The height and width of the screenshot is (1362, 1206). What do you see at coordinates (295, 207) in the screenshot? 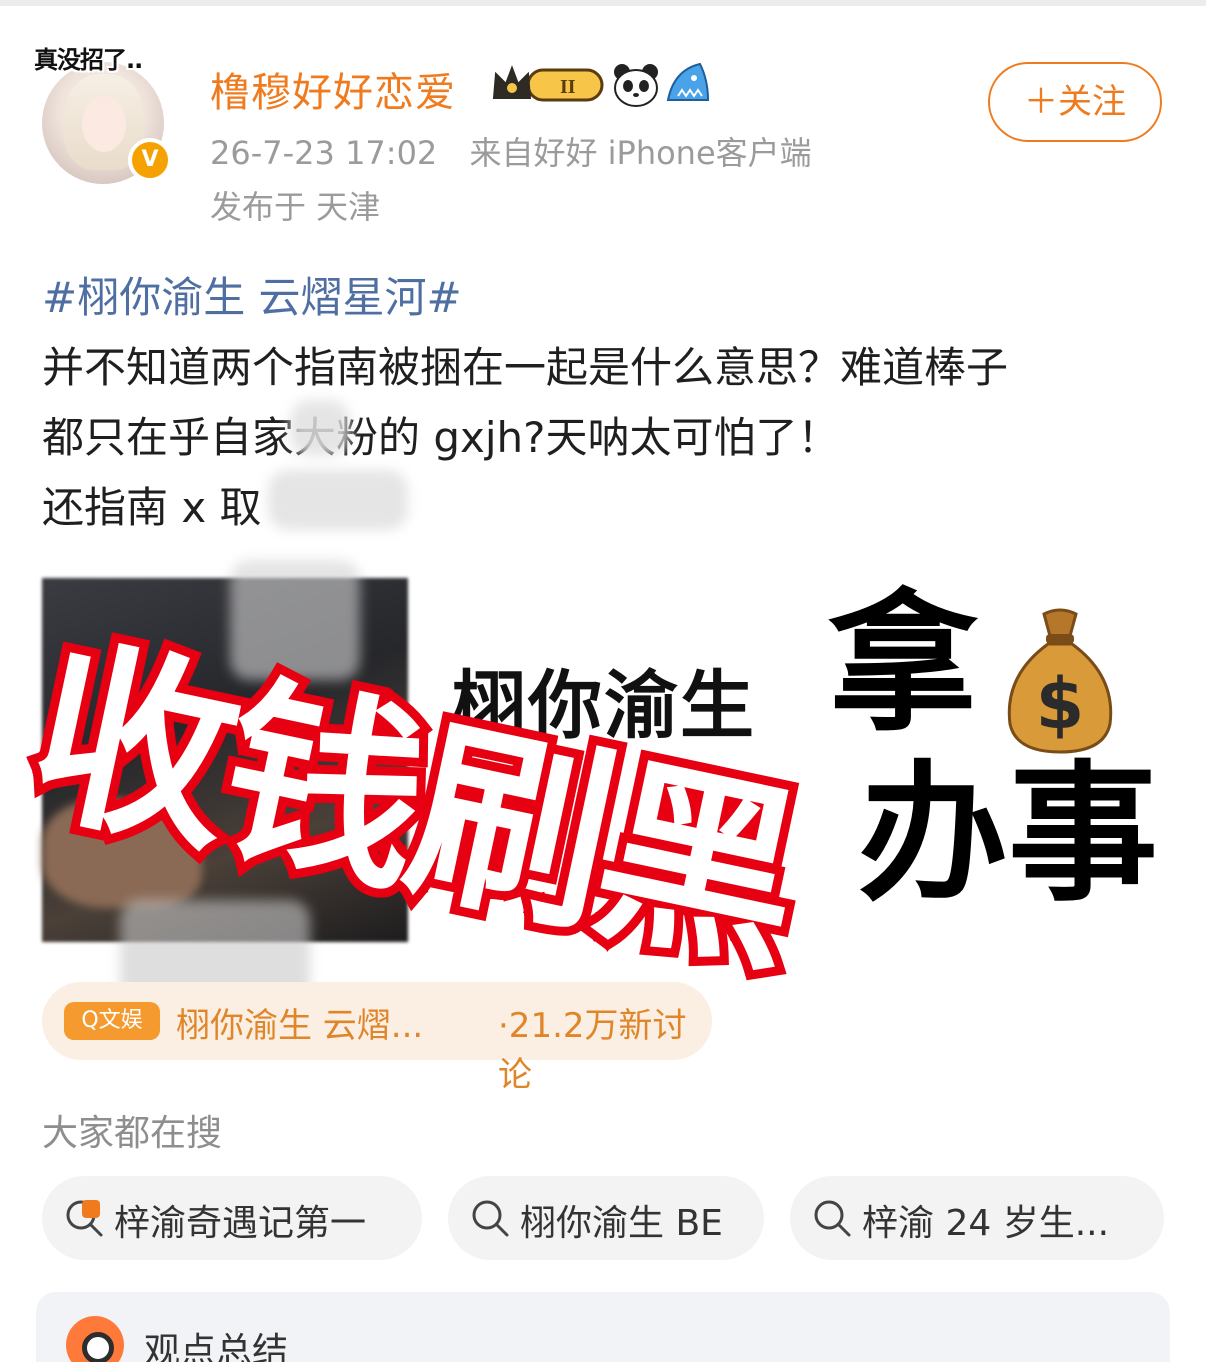
I see `post-location: 发布于 天津` at bounding box center [295, 207].